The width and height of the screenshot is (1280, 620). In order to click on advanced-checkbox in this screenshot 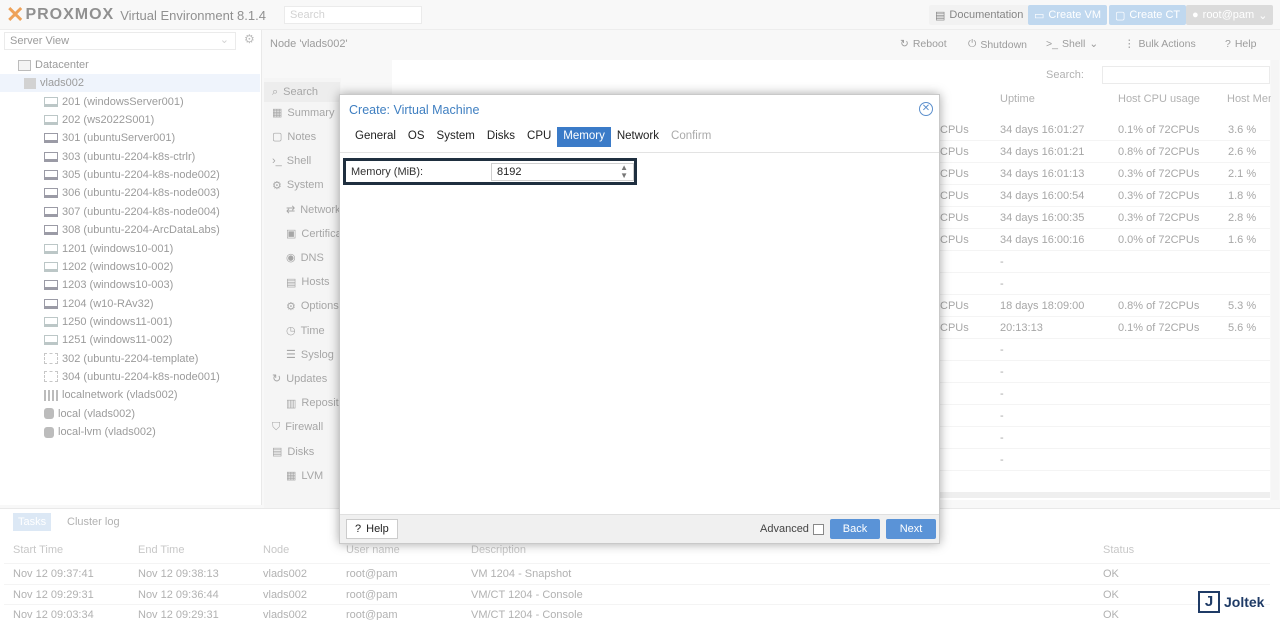, I will do `click(818, 529)`.